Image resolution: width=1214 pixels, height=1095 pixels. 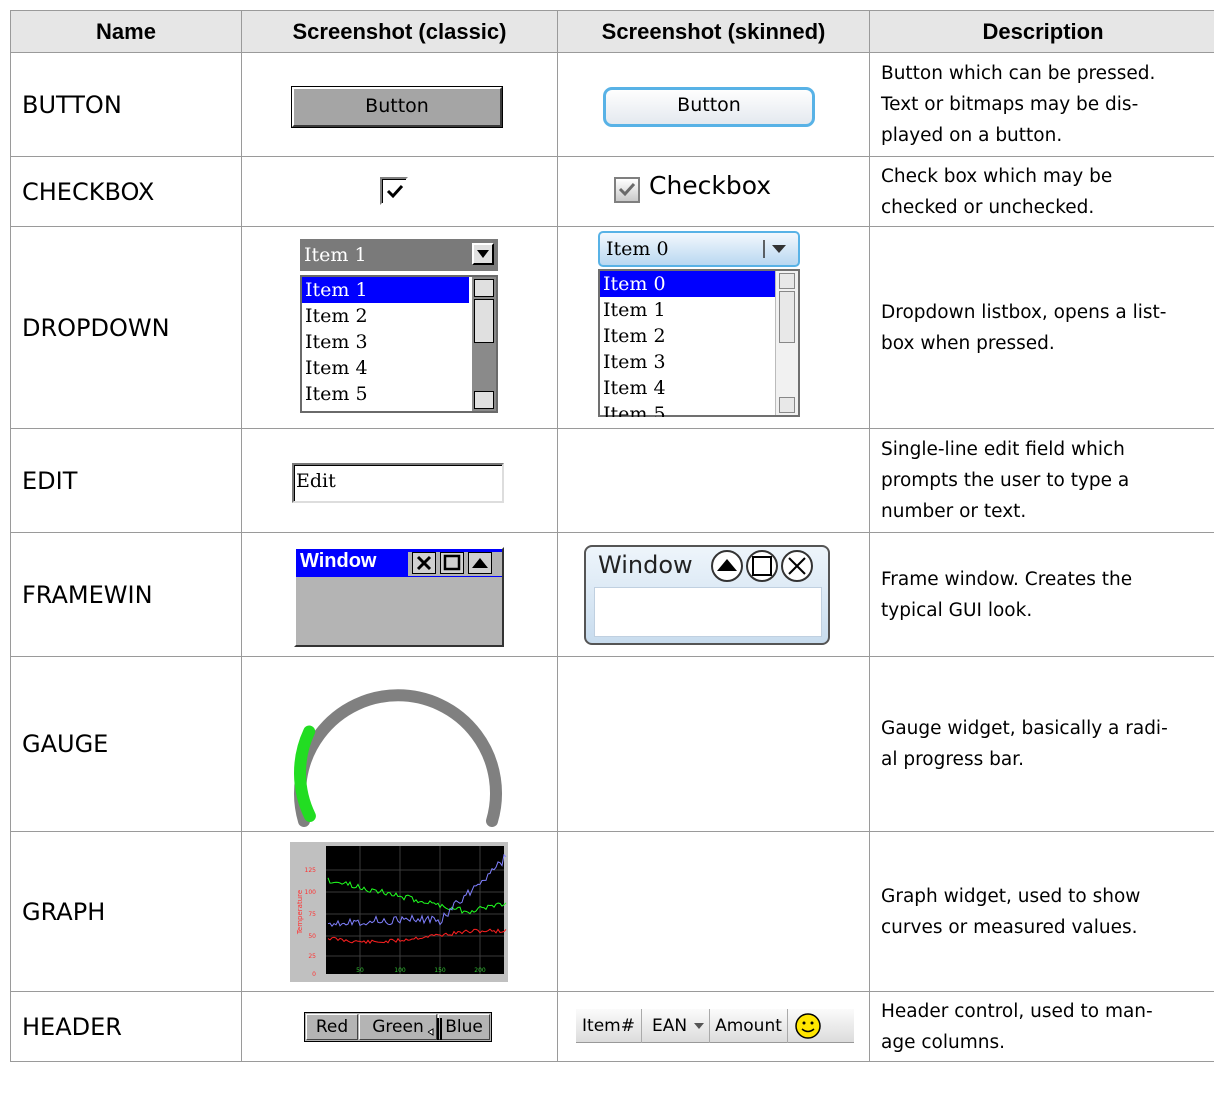 I want to click on classic-screenshot: Button, so click(x=399, y=104).